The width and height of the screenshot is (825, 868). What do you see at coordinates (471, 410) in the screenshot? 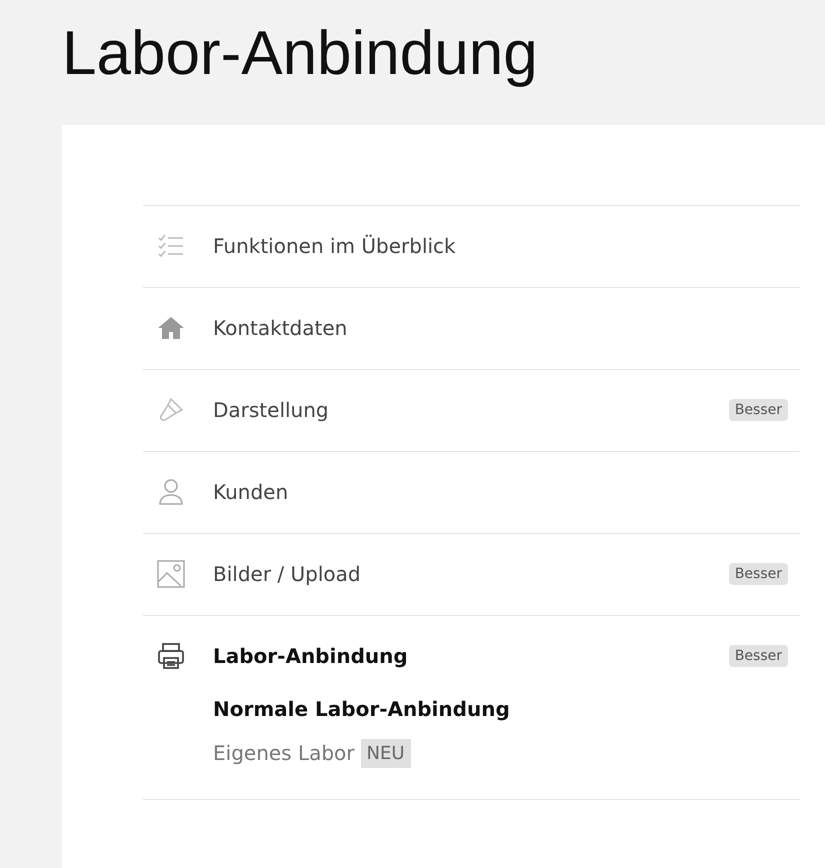
I see `menu-item: Darstellung` at bounding box center [471, 410].